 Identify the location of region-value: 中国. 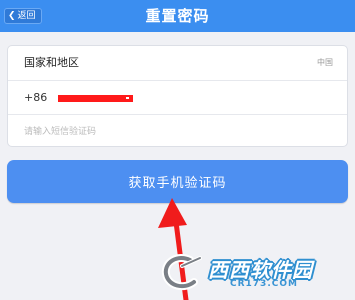
(325, 62).